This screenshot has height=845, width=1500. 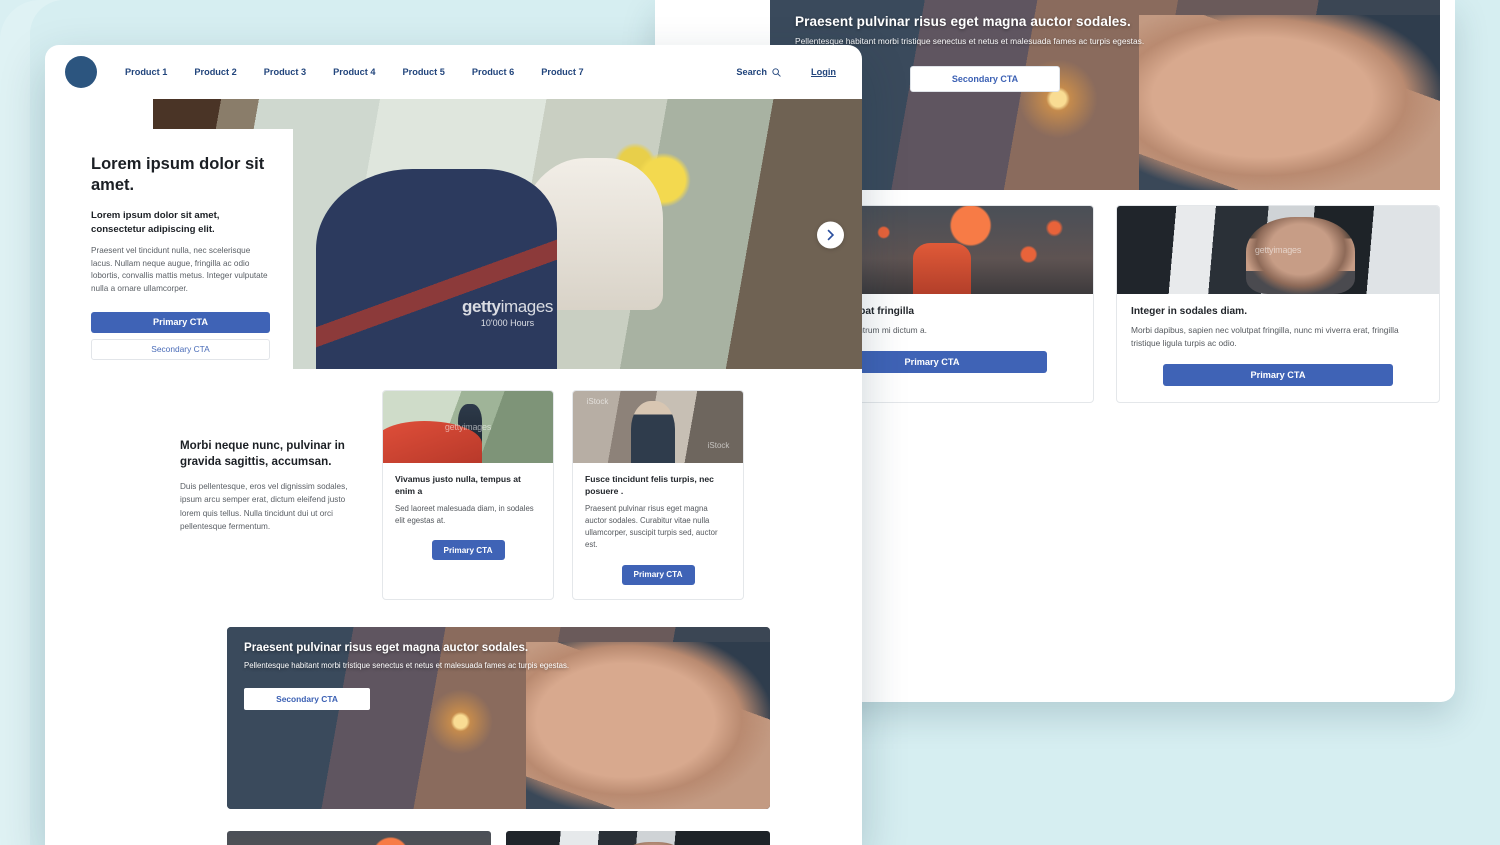 I want to click on hero-title: Lorem ipsum dolor sit amet., so click(x=178, y=174).